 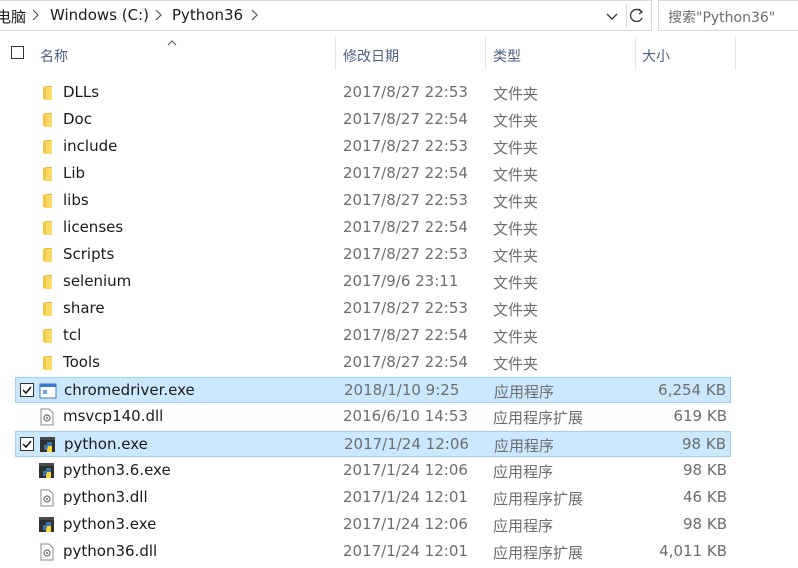 I want to click on sort-ascending-icon, so click(x=172, y=39).